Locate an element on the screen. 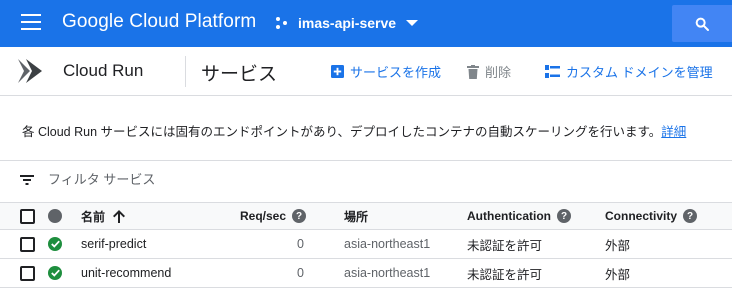 This screenshot has width=732, height=298. product-name: Cloud Run is located at coordinates (103, 70).